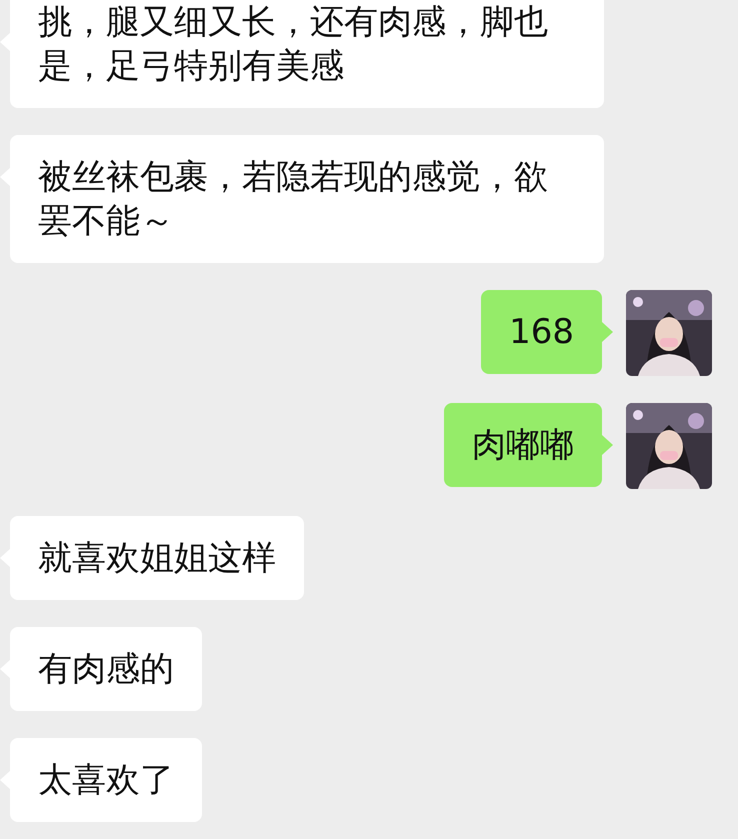 The width and height of the screenshot is (738, 839). I want to click on message-bubble: 肉嘟嘟, so click(523, 445).